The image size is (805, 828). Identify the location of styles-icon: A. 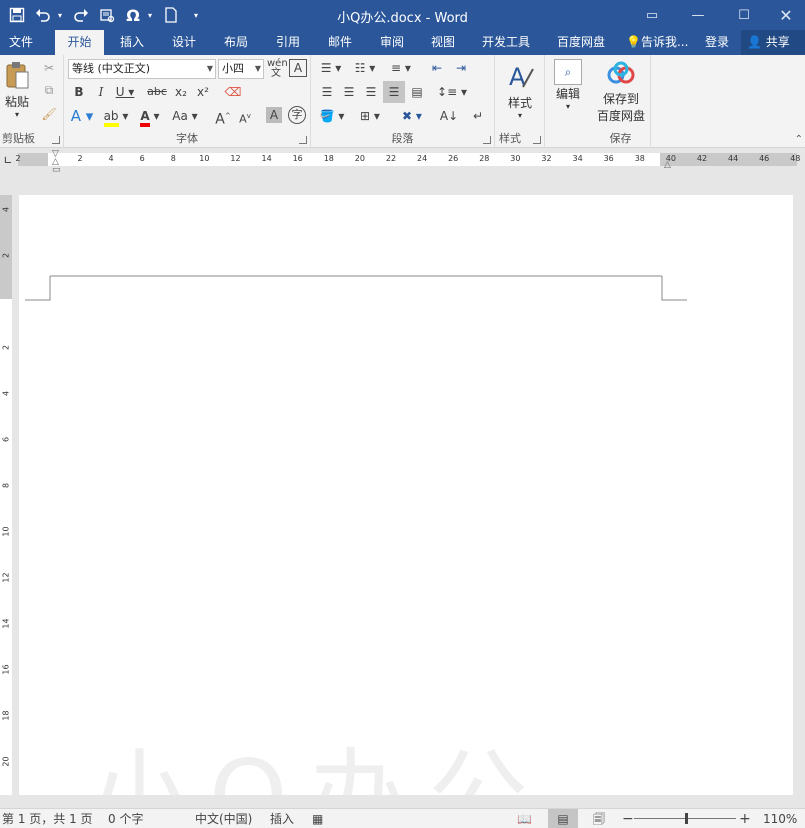
(521, 77).